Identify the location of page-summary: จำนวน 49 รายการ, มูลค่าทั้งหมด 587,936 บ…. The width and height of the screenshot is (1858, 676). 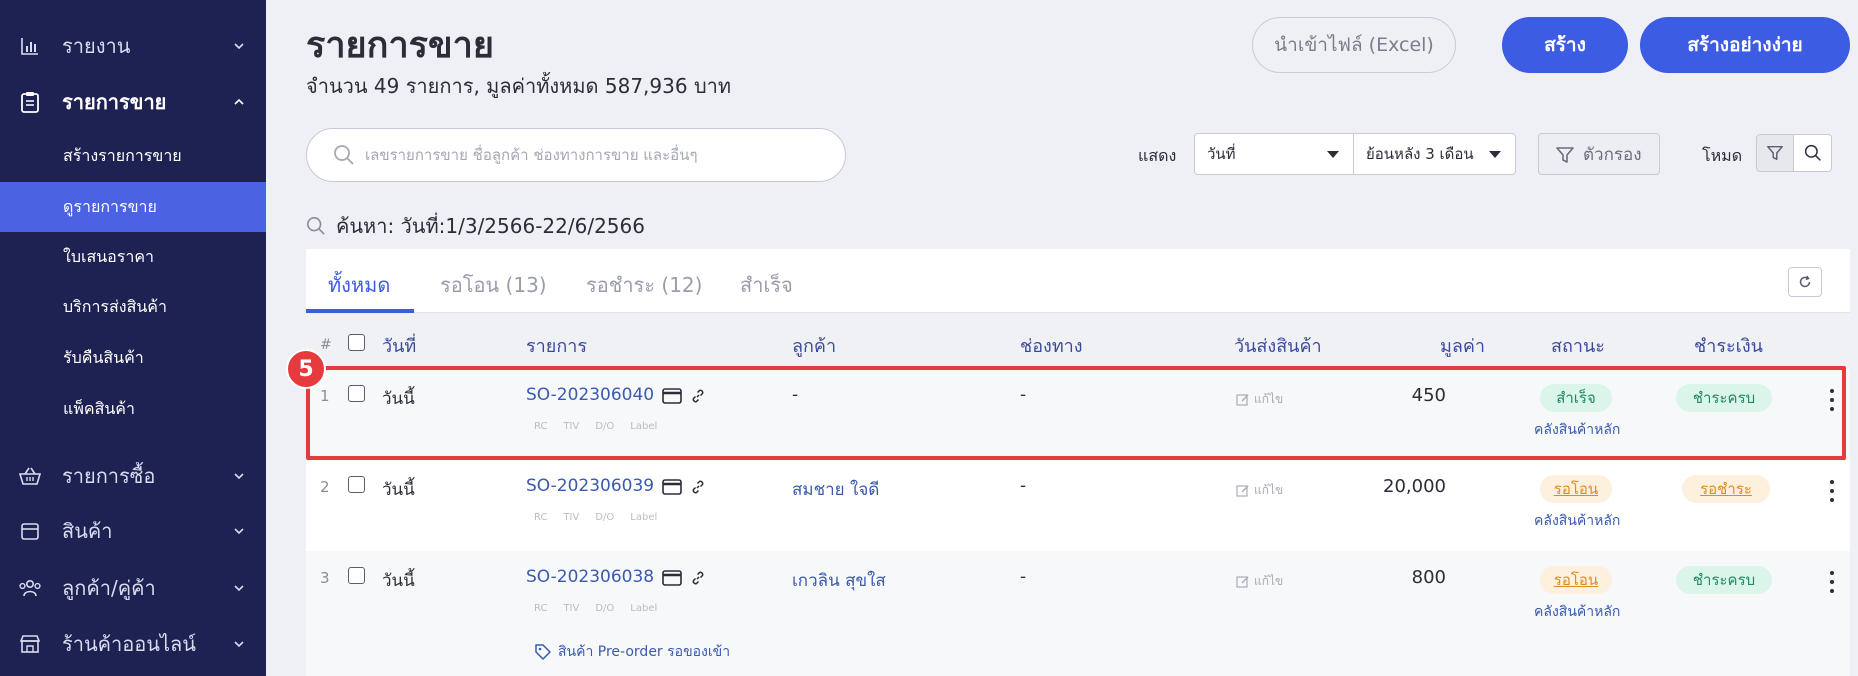
(519, 86).